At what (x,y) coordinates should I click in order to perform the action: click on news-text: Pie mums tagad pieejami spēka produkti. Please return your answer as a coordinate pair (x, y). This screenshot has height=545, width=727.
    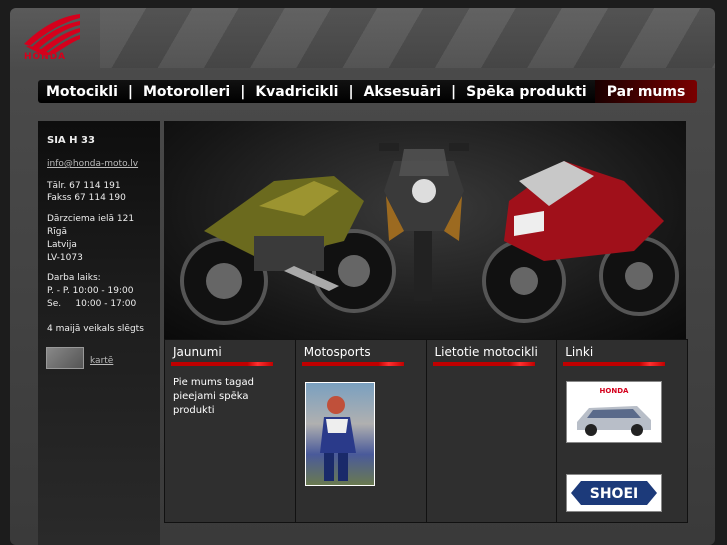
    Looking at the image, I should click on (228, 397).